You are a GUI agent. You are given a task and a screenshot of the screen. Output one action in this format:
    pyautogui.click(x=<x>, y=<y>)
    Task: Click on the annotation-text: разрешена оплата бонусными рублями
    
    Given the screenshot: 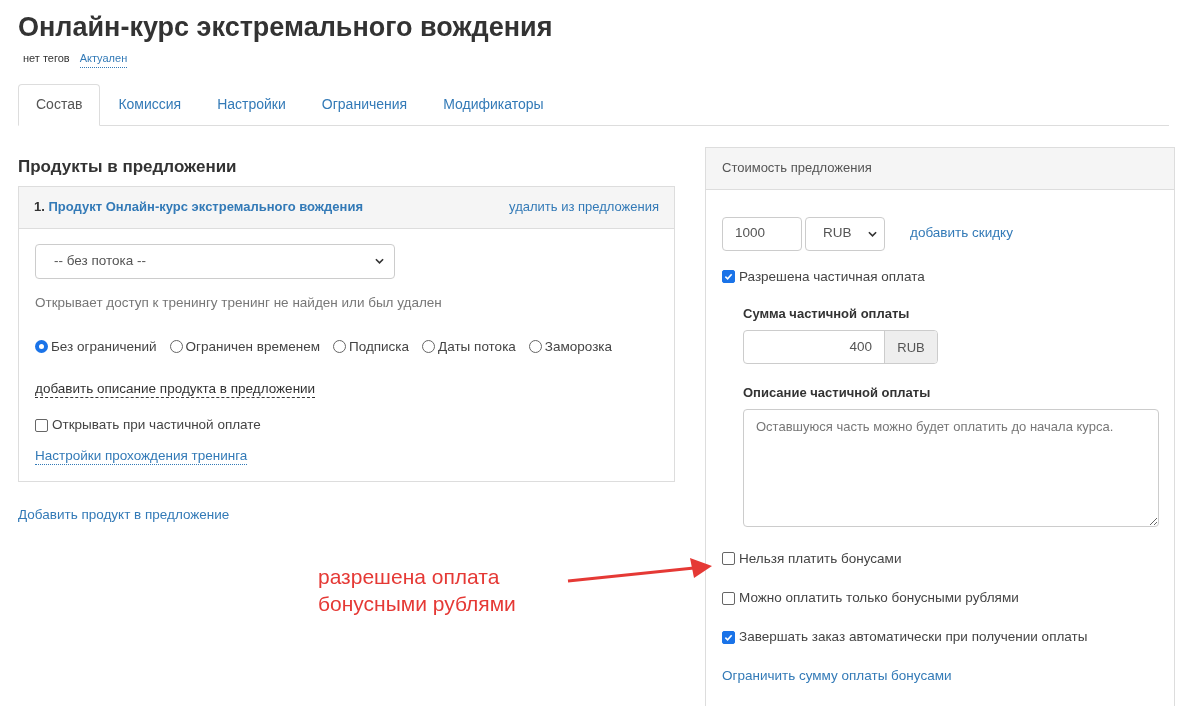 What is the action you would take?
    pyautogui.click(x=417, y=590)
    